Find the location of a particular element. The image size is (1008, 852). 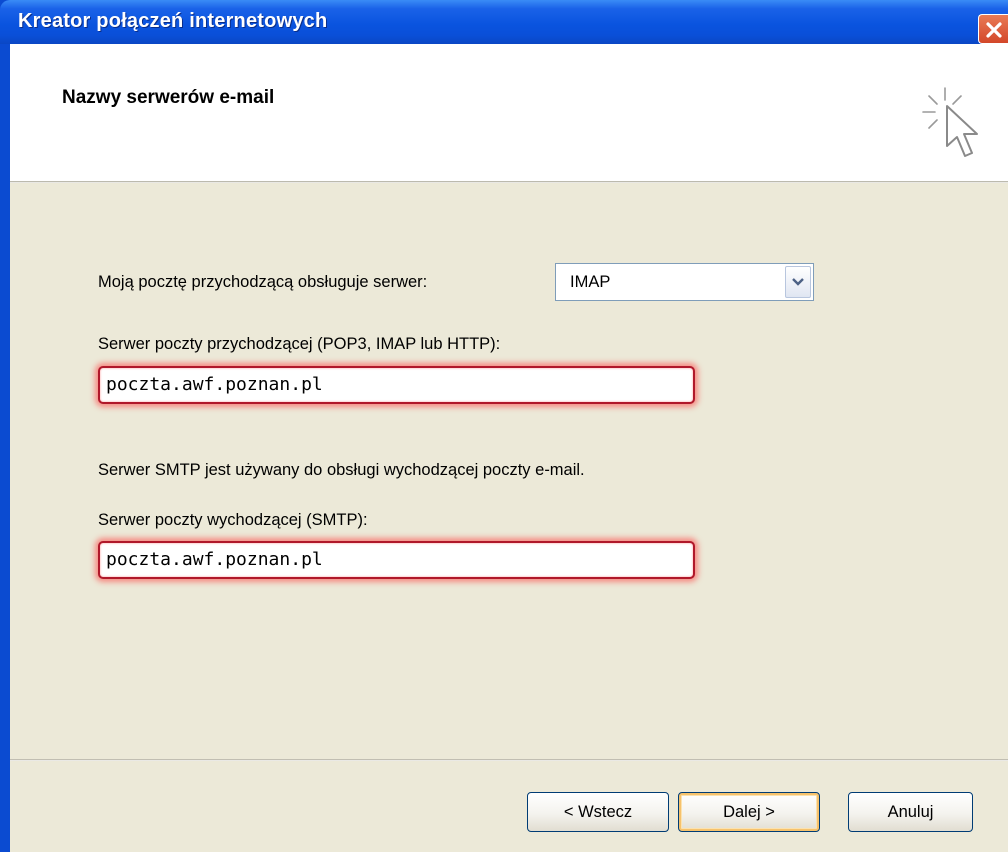

close-icon is located at coordinates (994, 30).